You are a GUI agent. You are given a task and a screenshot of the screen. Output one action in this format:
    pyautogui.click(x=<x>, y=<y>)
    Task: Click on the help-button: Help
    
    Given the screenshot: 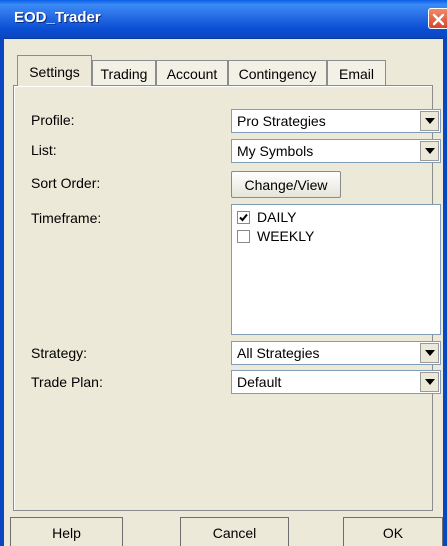 What is the action you would take?
    pyautogui.click(x=66, y=531)
    